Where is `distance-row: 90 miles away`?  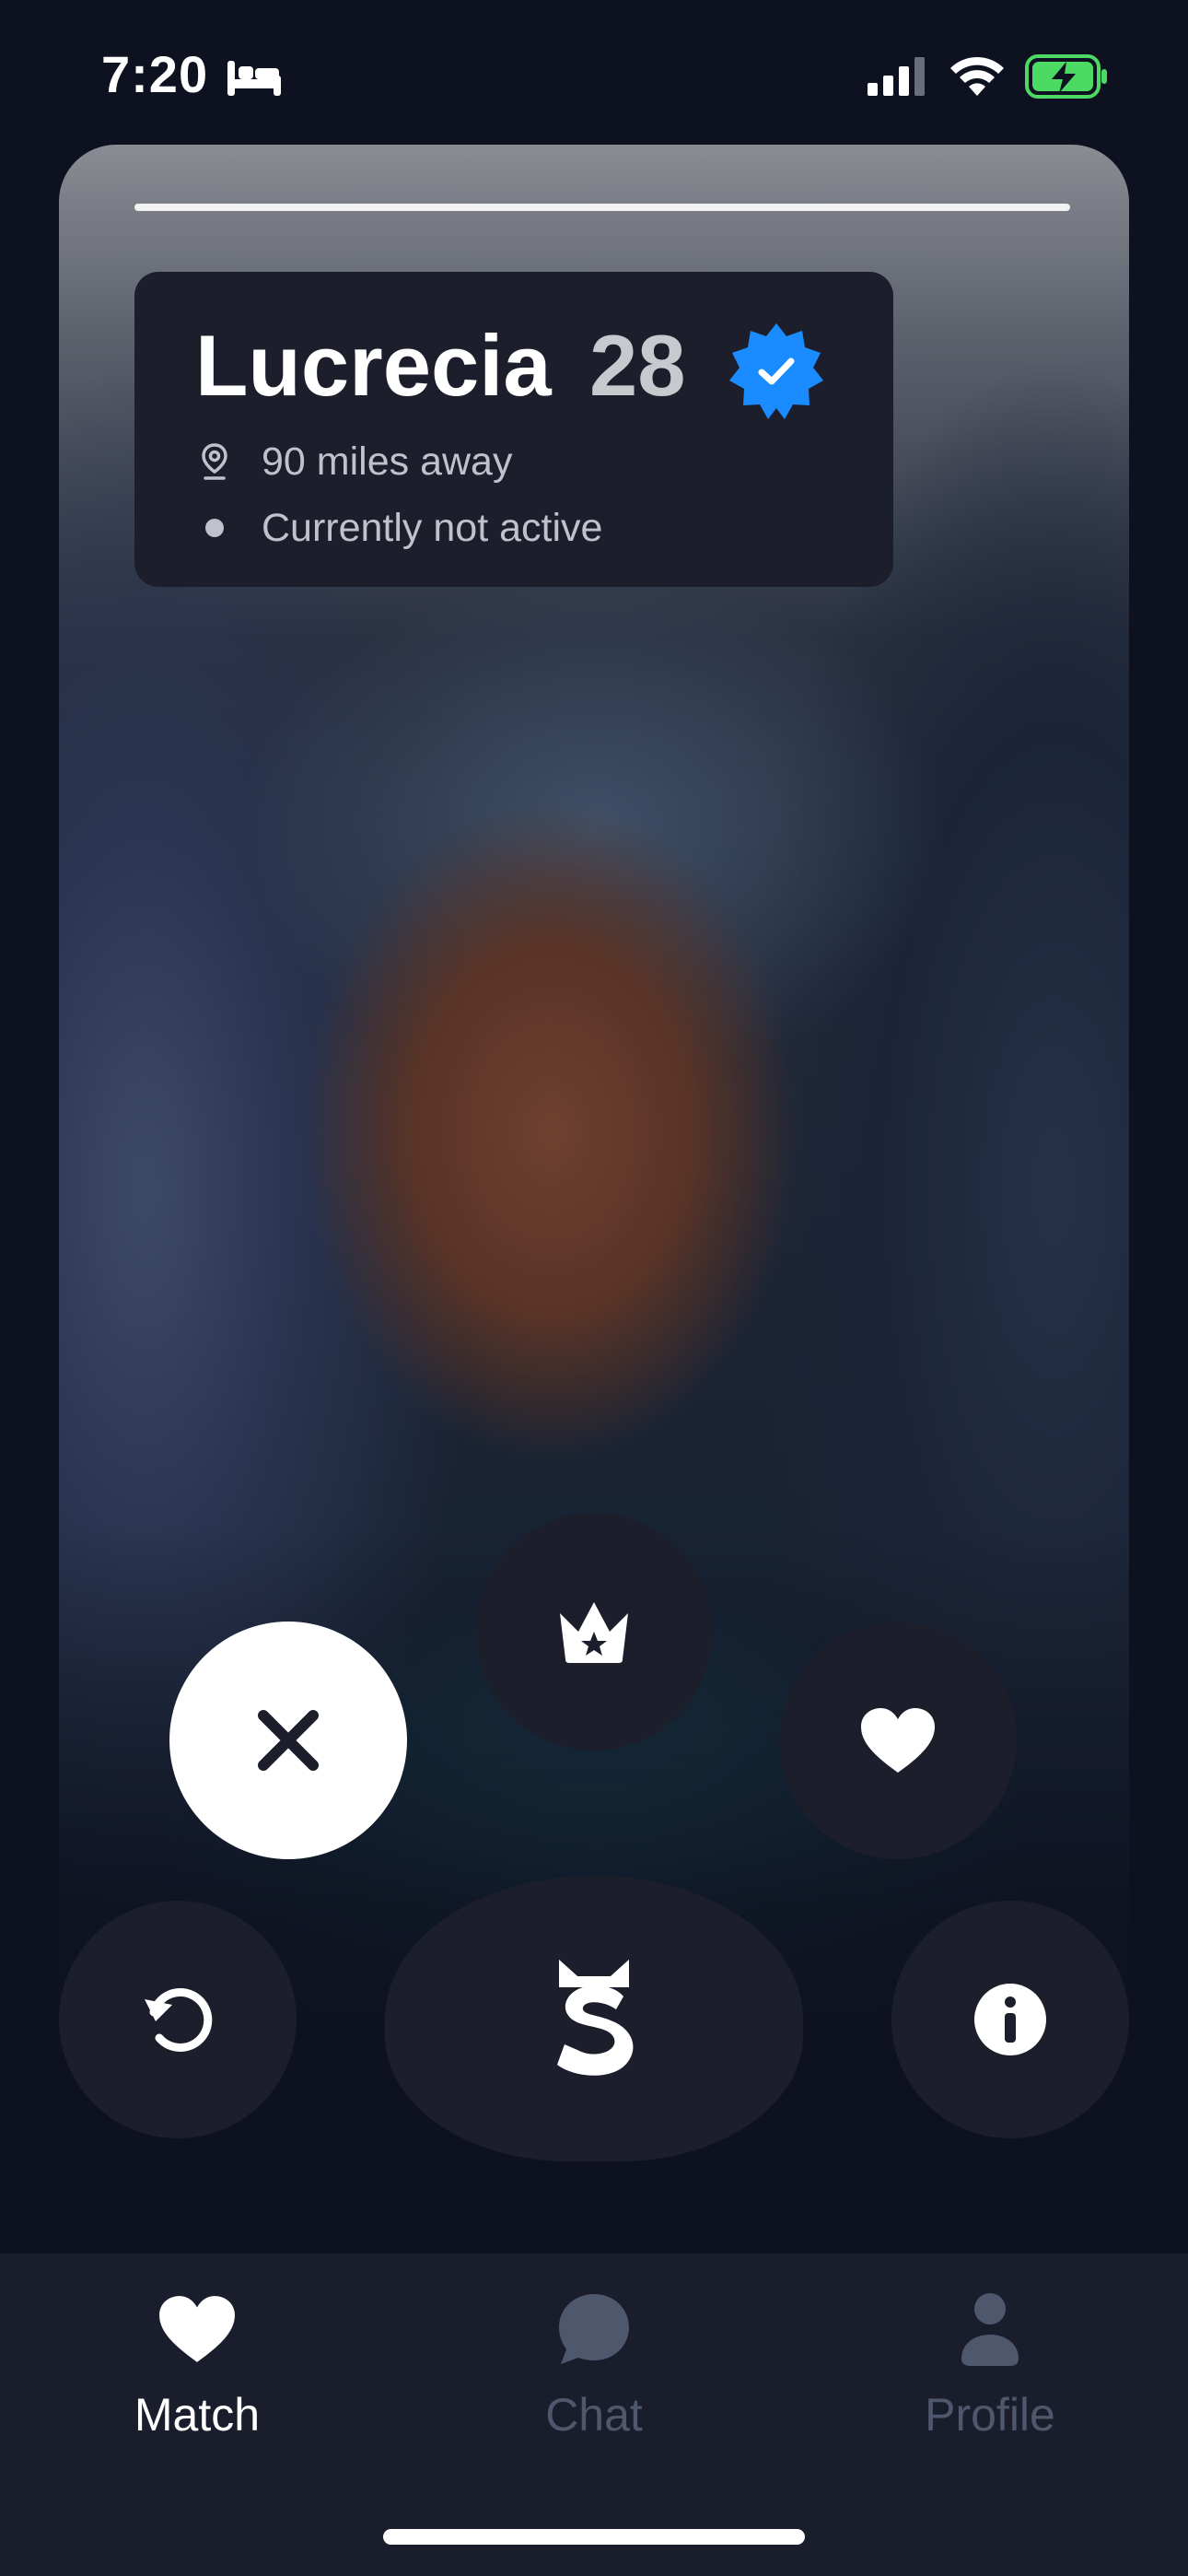 distance-row: 90 miles away is located at coordinates (353, 461).